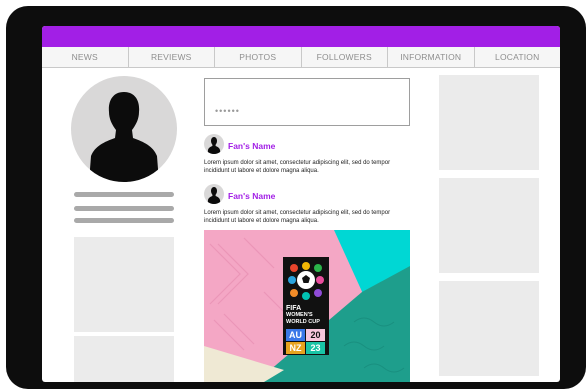  I want to click on nav-tab-news: NEWS, so click(85, 57).